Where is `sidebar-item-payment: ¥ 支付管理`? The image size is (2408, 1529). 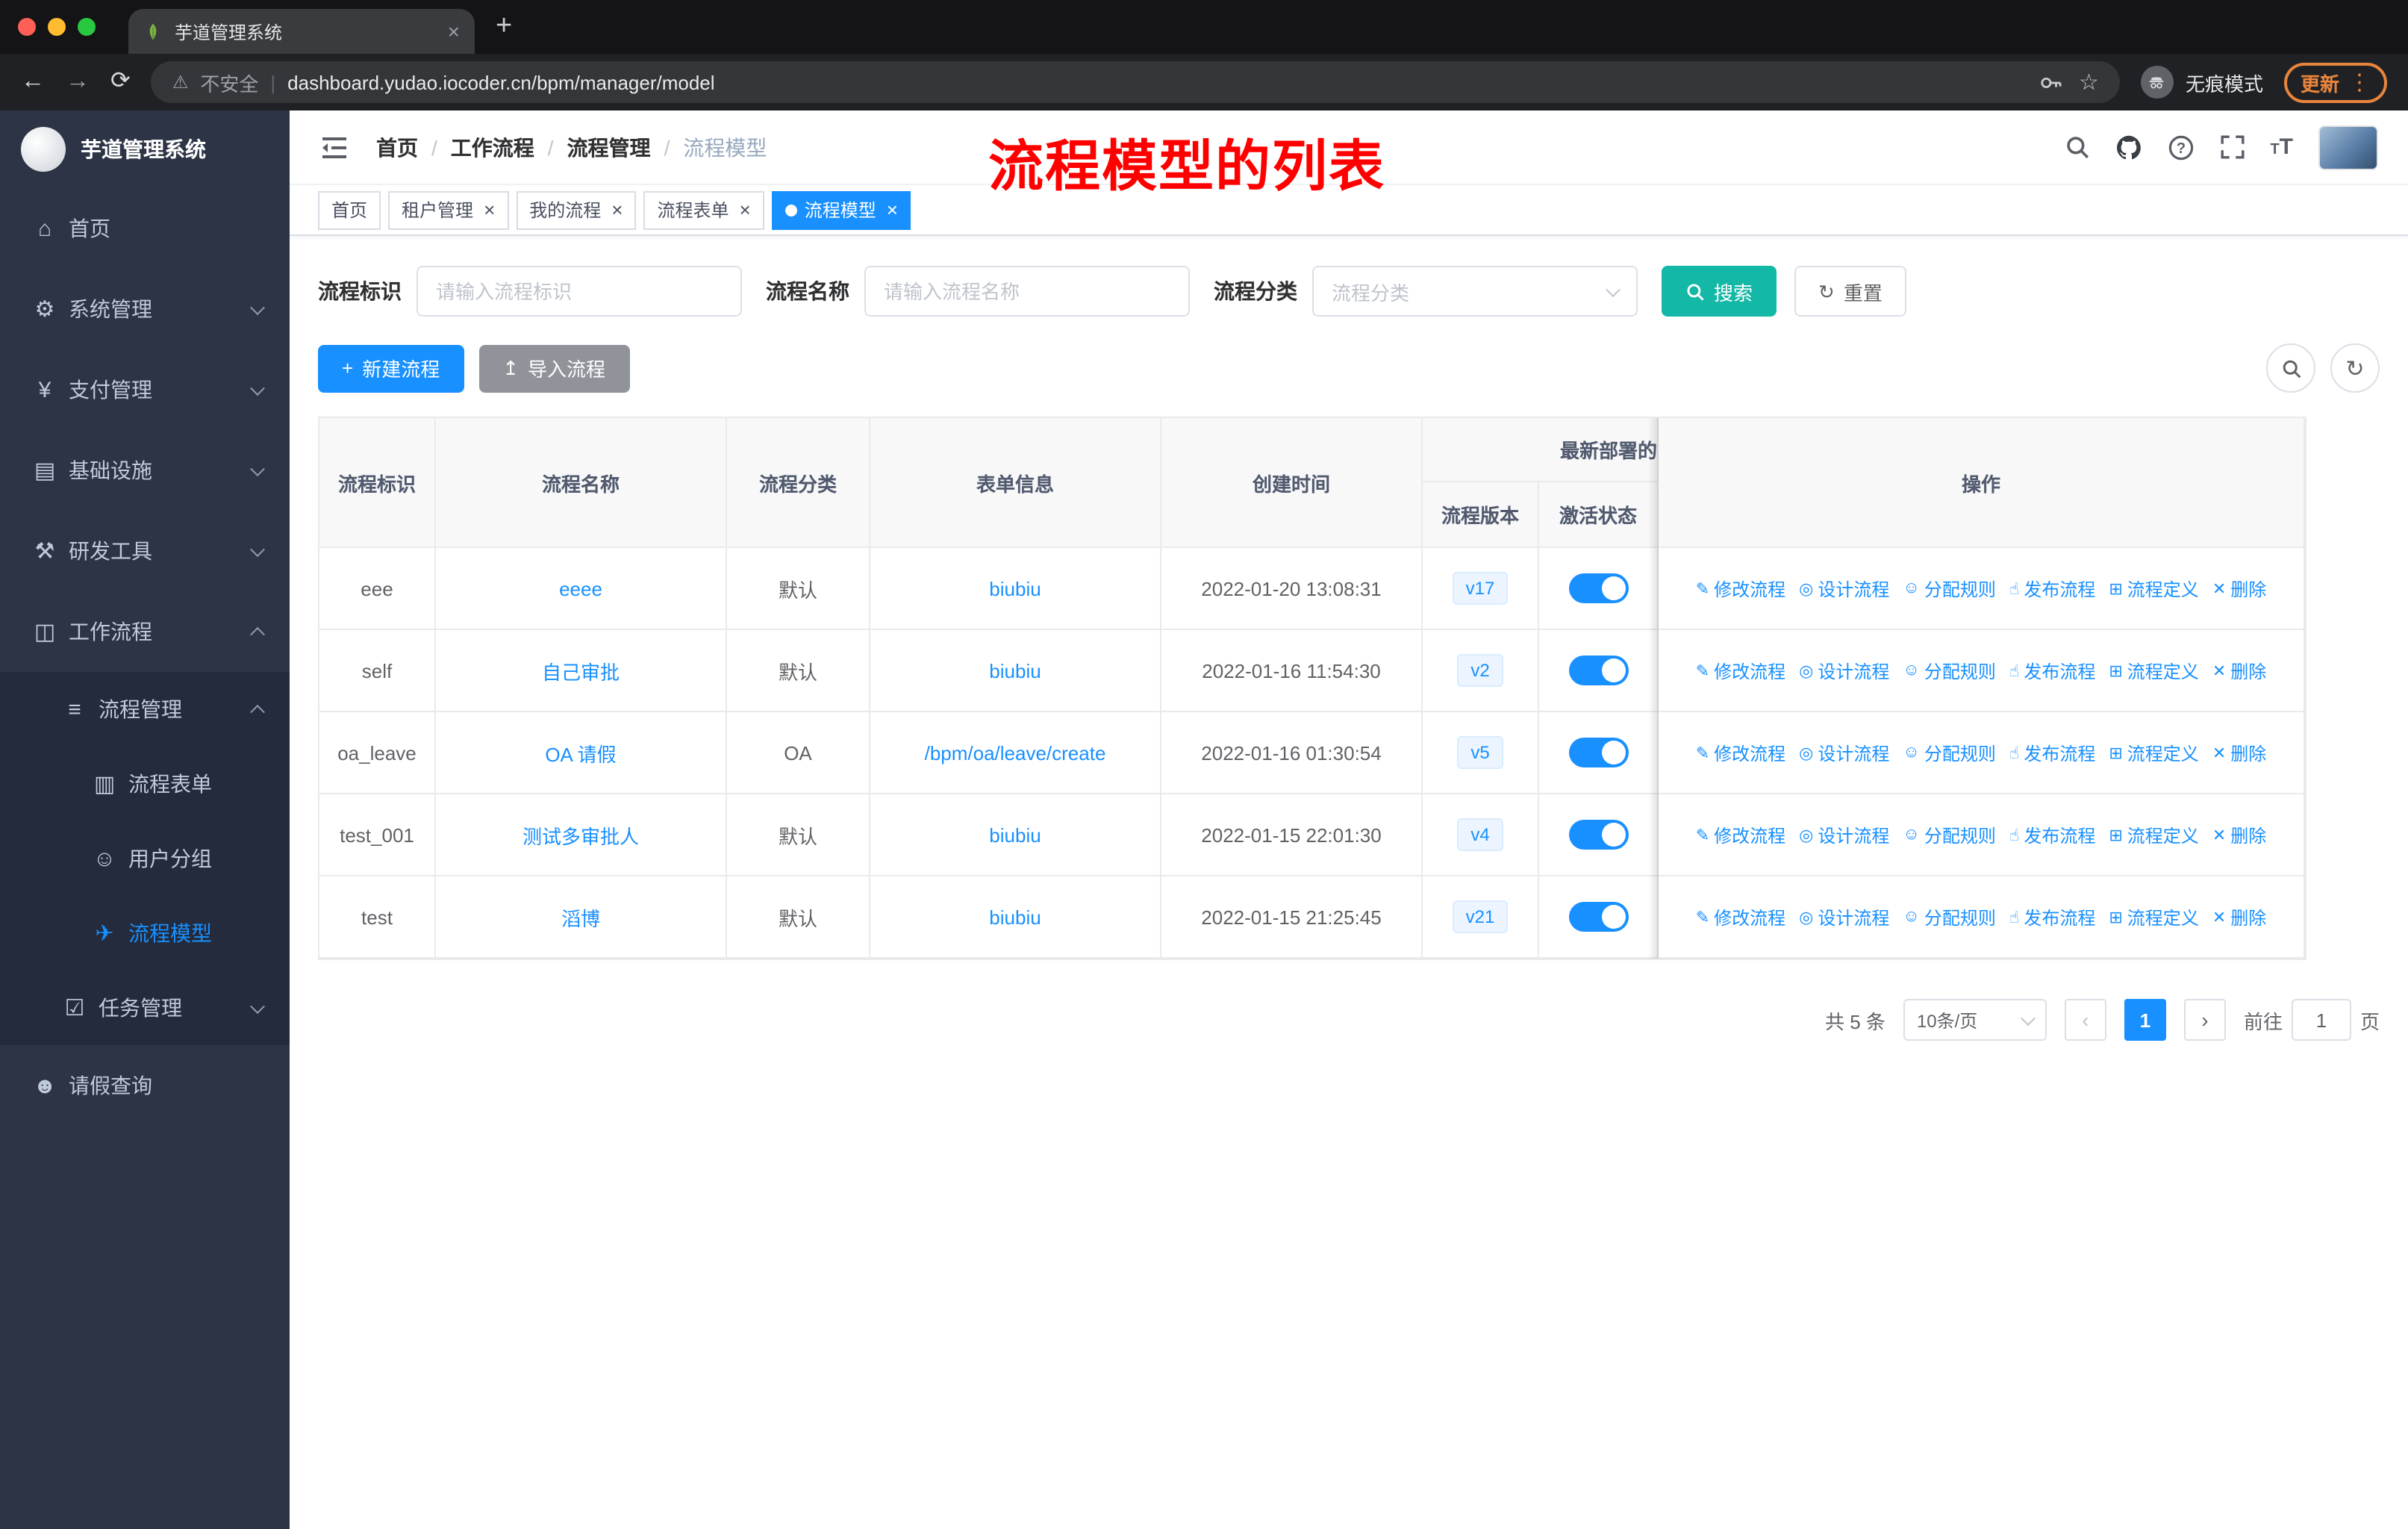 sidebar-item-payment: ¥ 支付管理 is located at coordinates (145, 390).